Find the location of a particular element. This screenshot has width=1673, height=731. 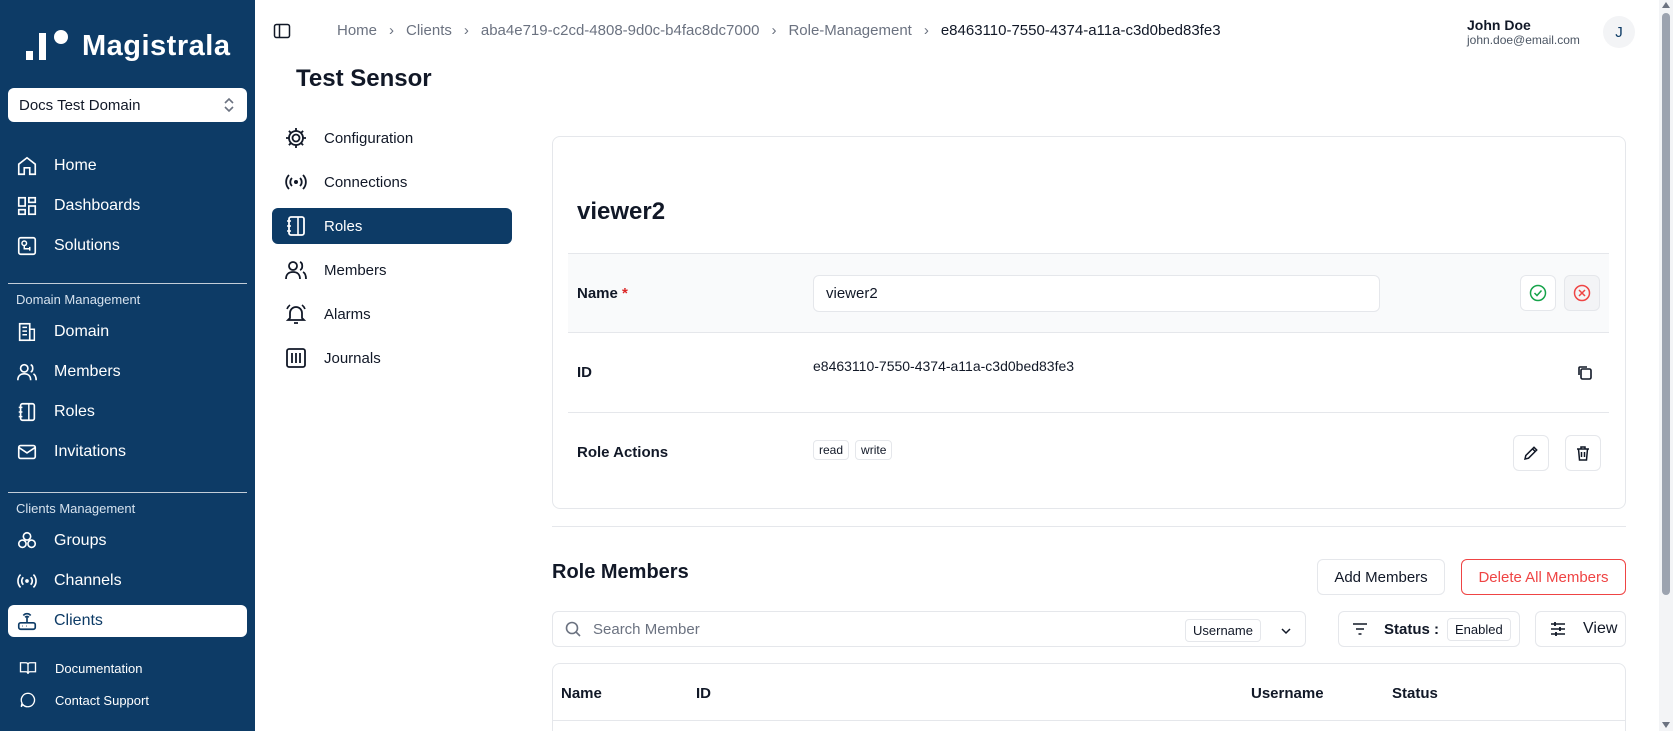

sidebar-item-label: Home is located at coordinates (75, 165).